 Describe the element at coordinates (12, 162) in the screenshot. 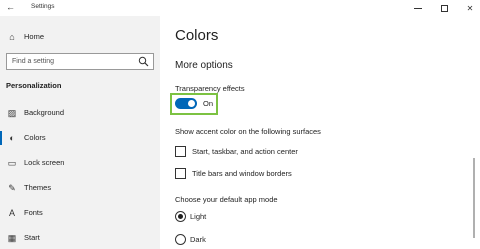

I see `monitor-icon: ▭` at that location.